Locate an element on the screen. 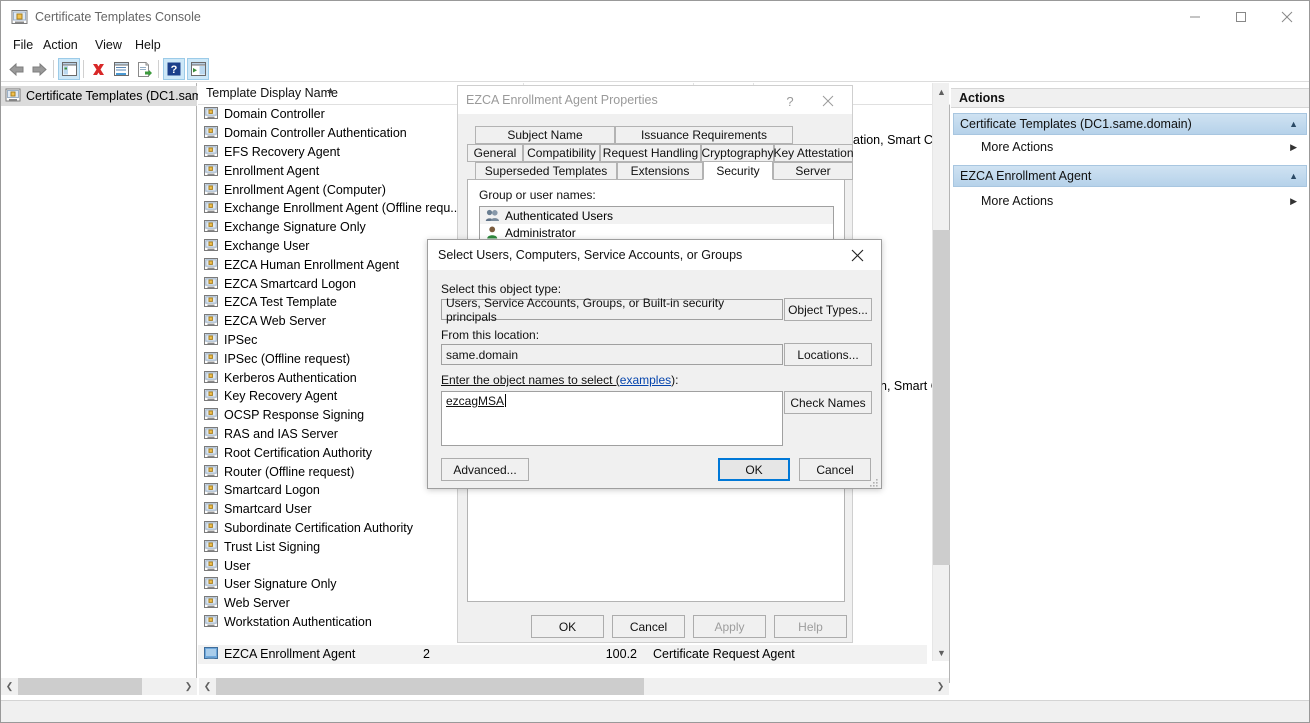 This screenshot has width=1310, height=723. tab-key-attestation: Key Attestation is located at coordinates (813, 153).